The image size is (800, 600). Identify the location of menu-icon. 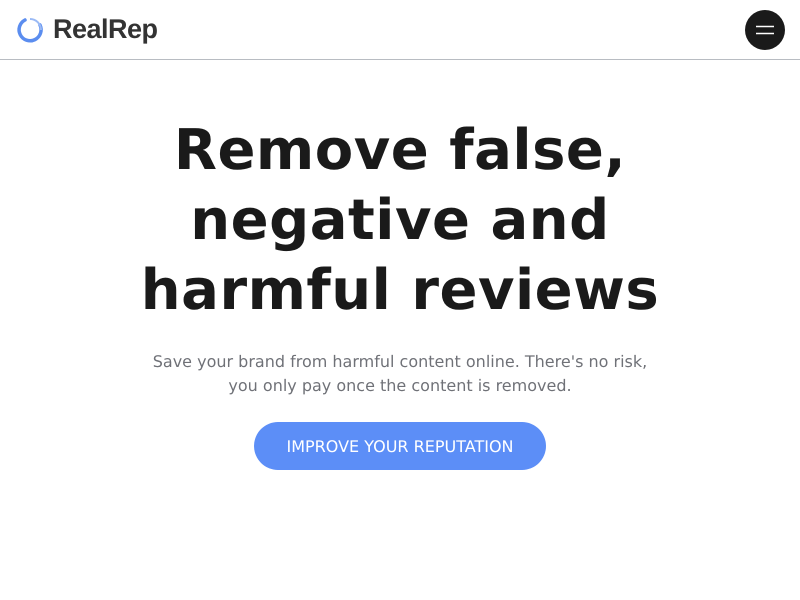
(765, 29).